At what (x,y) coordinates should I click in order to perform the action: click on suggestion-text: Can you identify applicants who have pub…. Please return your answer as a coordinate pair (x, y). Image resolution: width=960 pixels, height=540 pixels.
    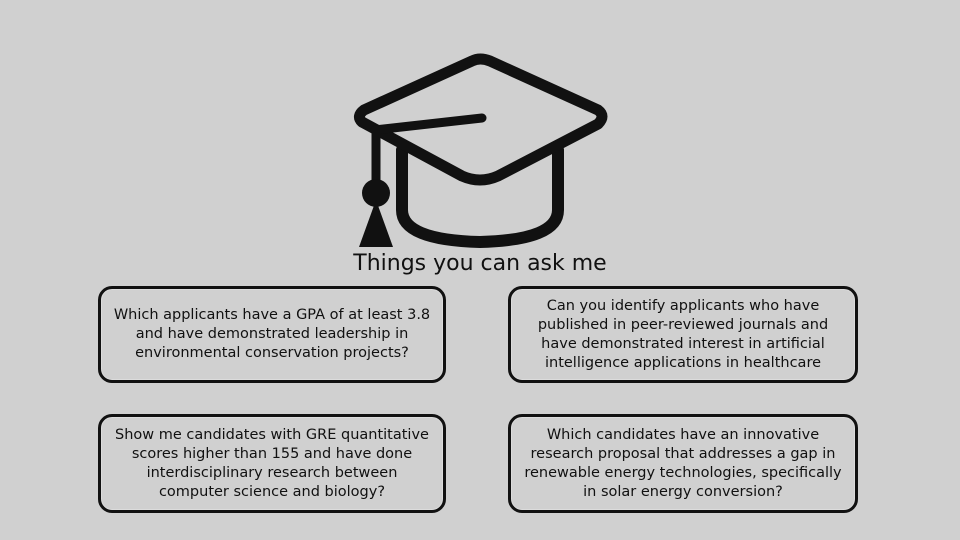
    Looking at the image, I should click on (683, 334).